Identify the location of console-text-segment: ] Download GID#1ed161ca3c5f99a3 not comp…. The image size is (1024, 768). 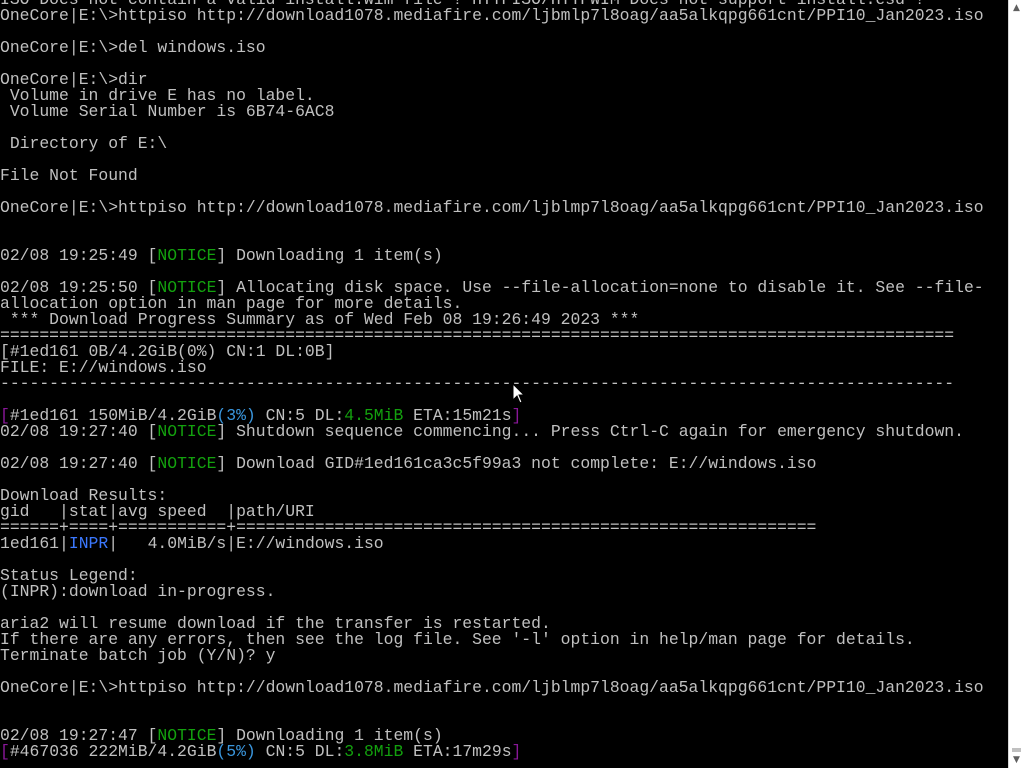
(516, 464).